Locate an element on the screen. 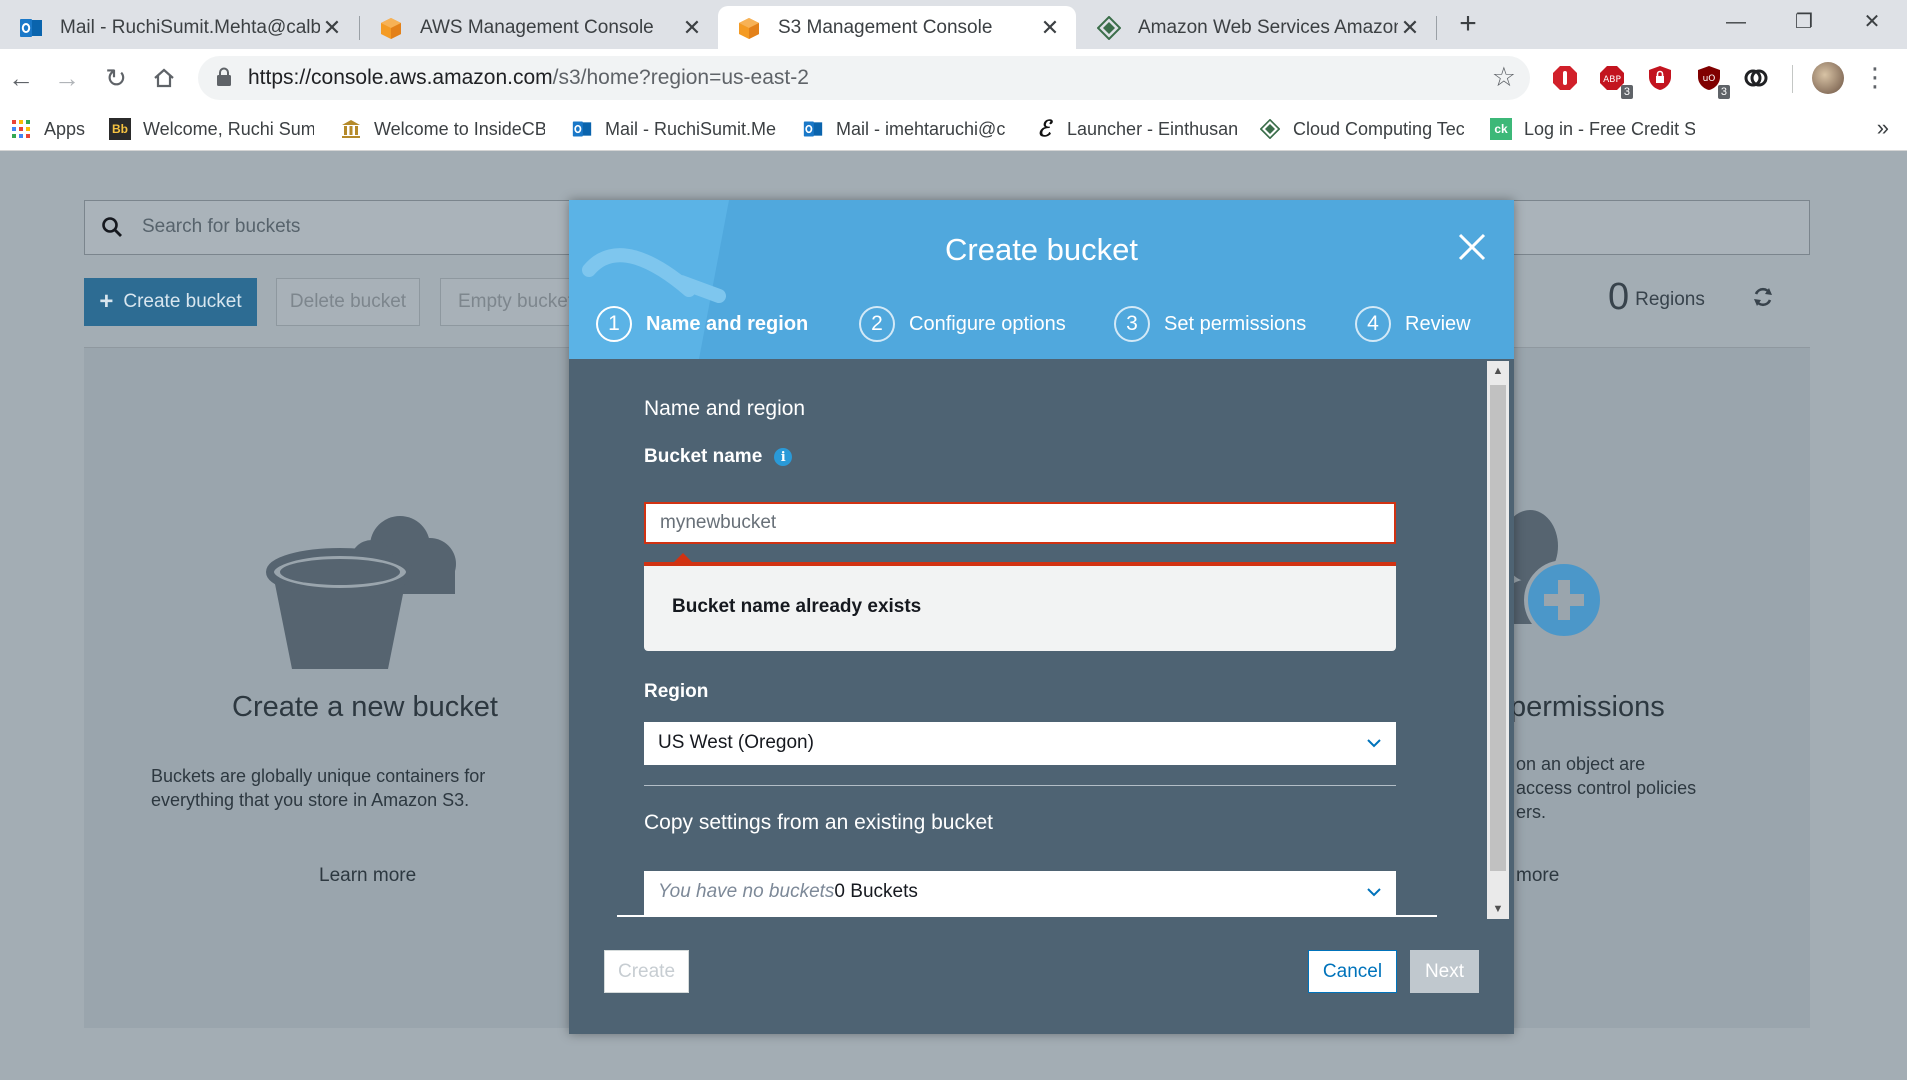 This screenshot has width=1907, height=1080. link-extension-icon is located at coordinates (1756, 78).